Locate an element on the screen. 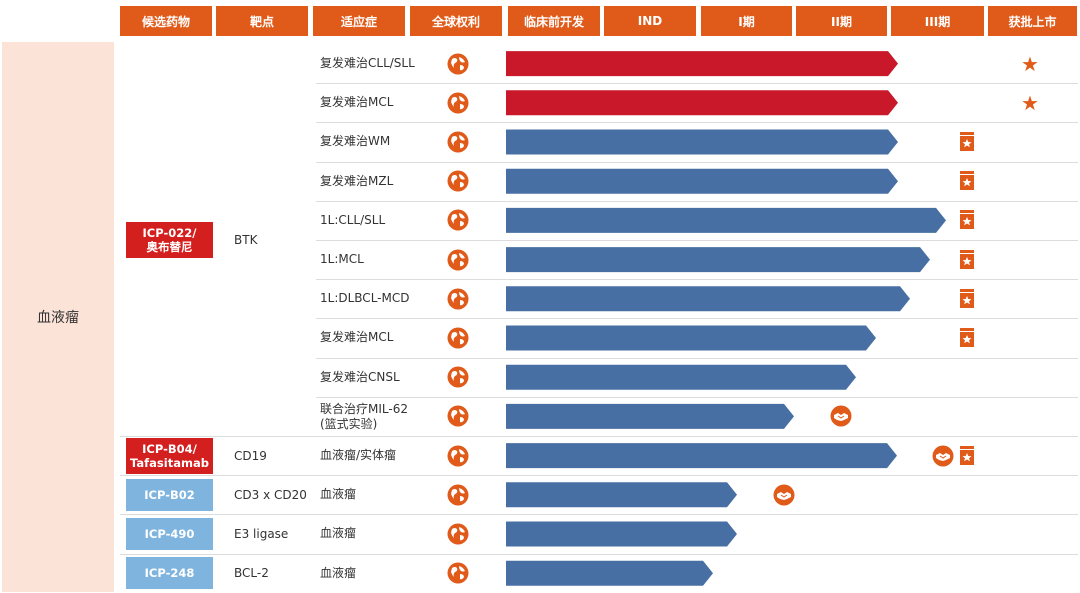 This screenshot has height=593, width=1080. drug-badge: ICP-490 is located at coordinates (169, 534).